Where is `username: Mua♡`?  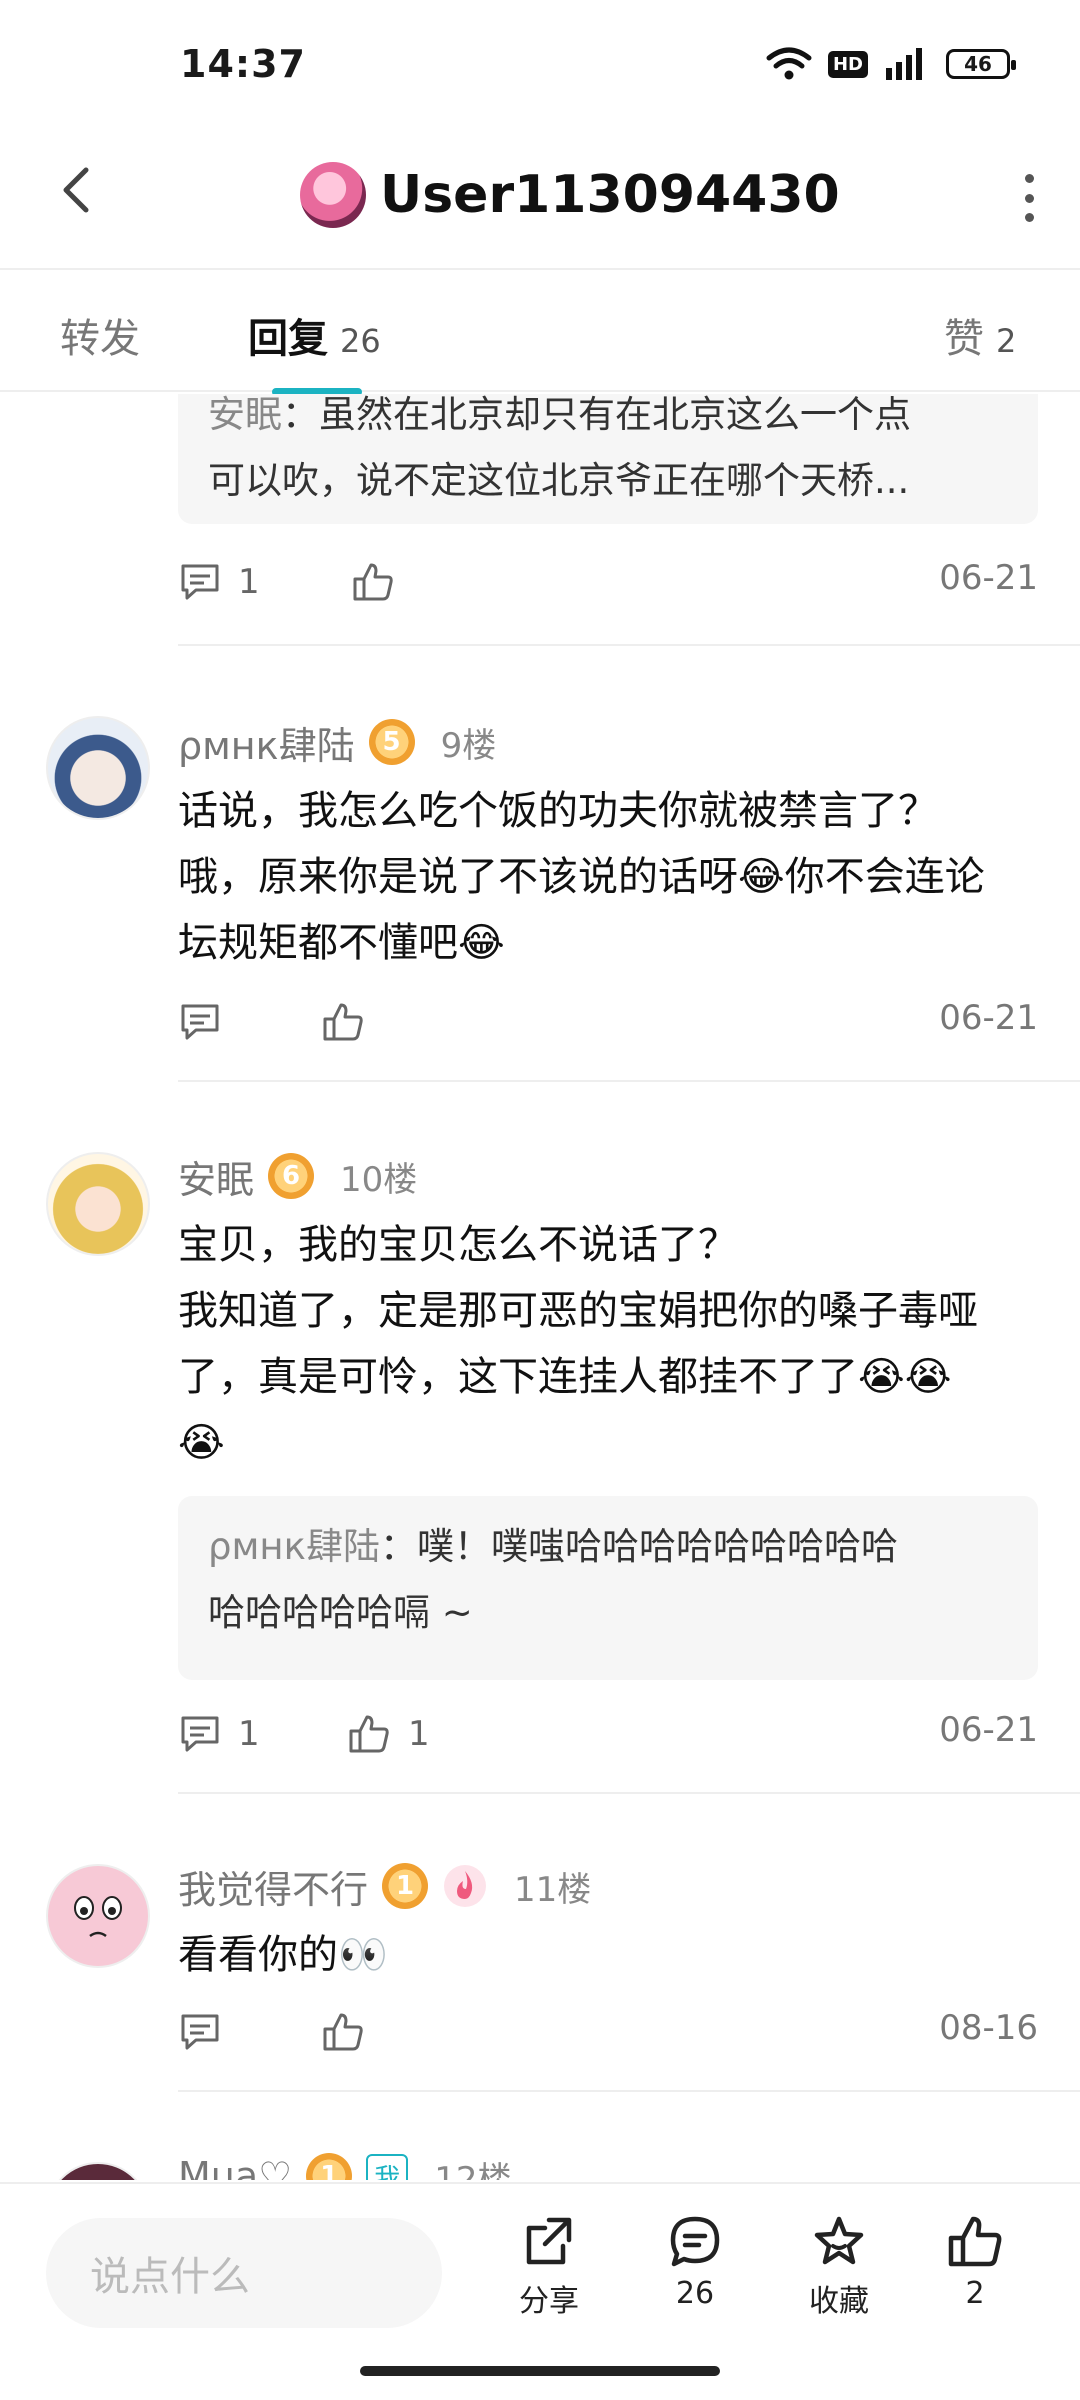 username: Mua♡ is located at coordinates (235, 2167).